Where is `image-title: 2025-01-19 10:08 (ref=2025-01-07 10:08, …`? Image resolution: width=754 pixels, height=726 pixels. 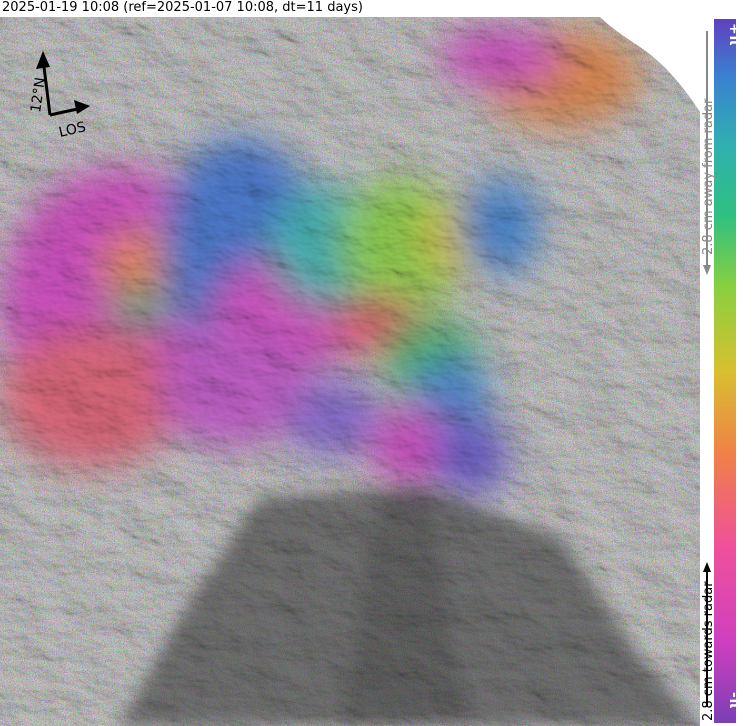
image-title: 2025-01-19 10:08 (ref=2025-01-07 10:08, … is located at coordinates (182, 7).